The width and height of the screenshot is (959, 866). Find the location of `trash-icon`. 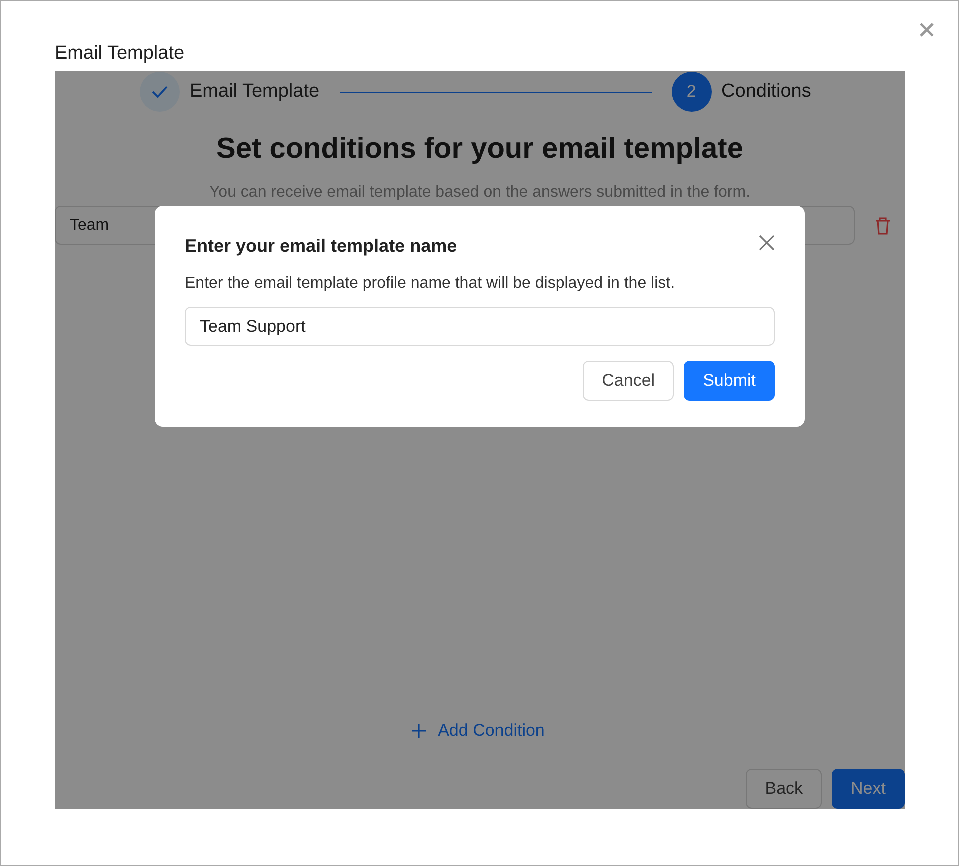

trash-icon is located at coordinates (883, 225).